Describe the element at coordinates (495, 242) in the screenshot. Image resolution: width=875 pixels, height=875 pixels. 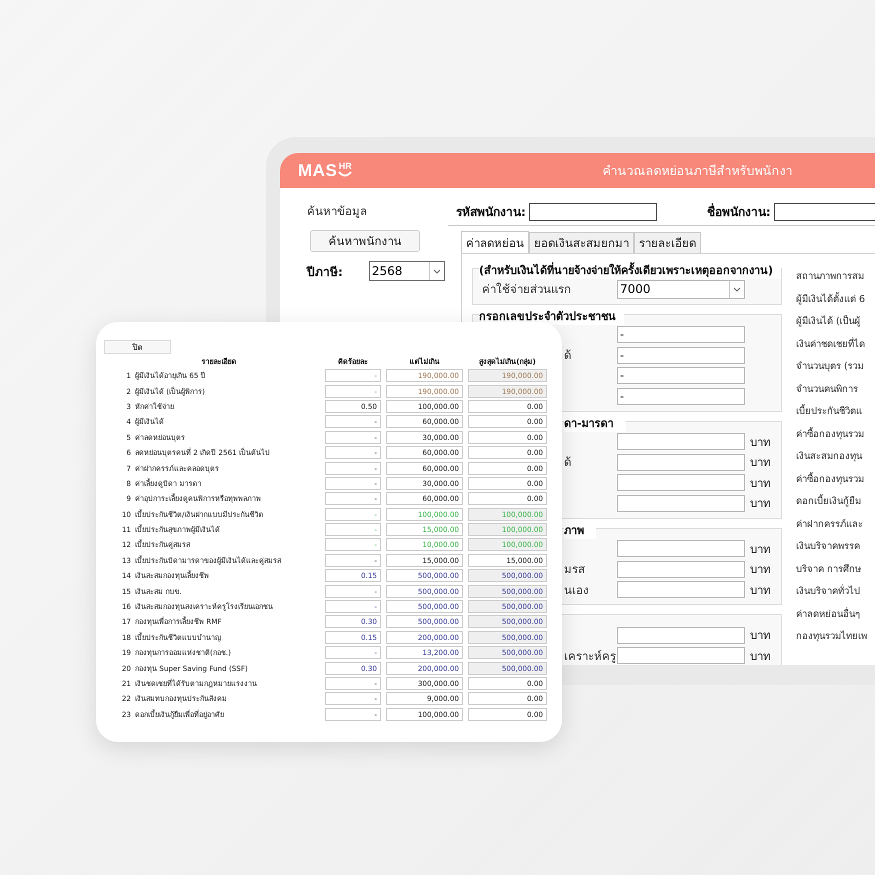
I see `tab: ค่าลดหย่อน` at that location.